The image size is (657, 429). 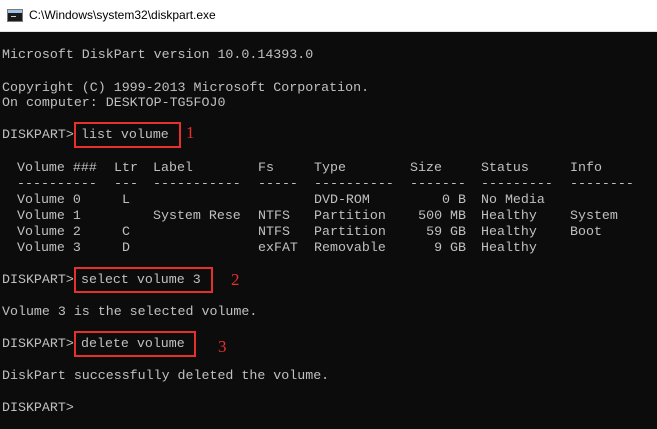 I want to click on column-header: Label, so click(x=173, y=167).